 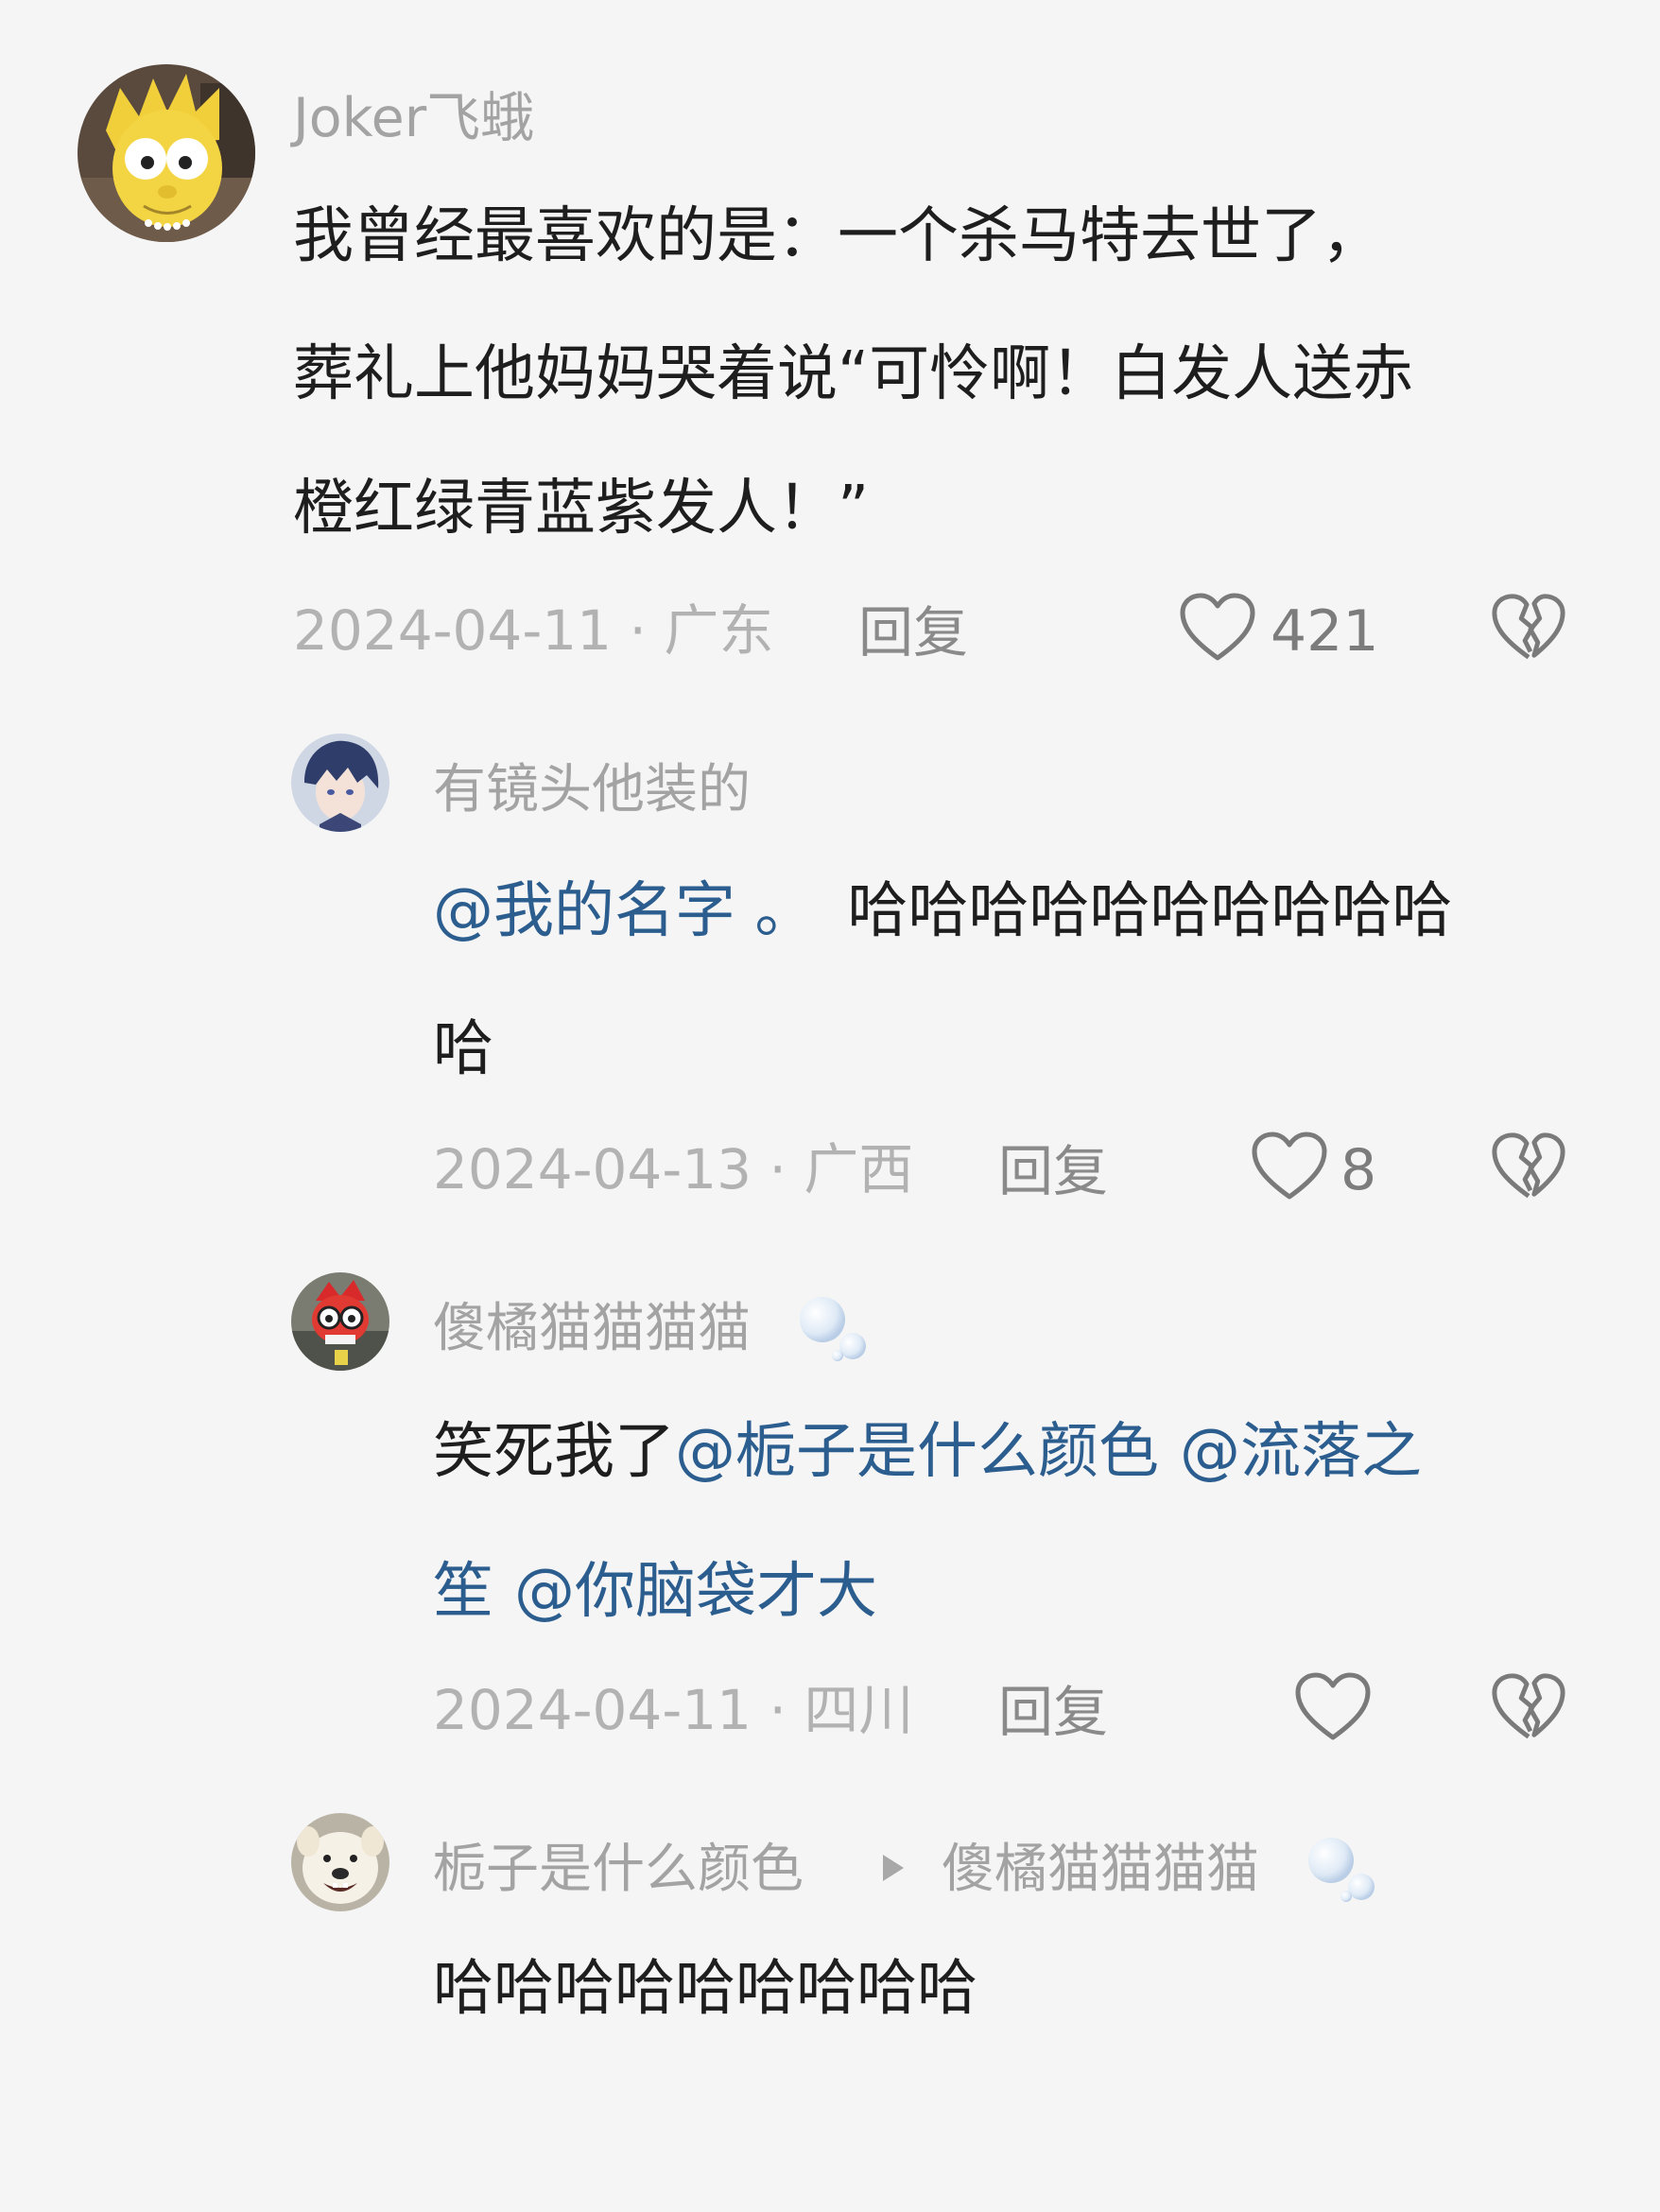 I want to click on username: 傻橘猫猫猫猫, so click(x=592, y=1329).